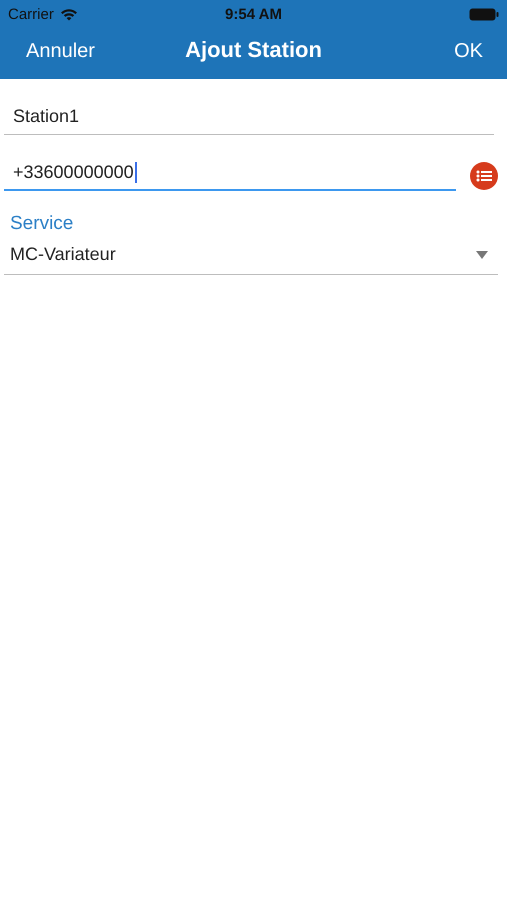 This screenshot has height=900, width=507. Describe the element at coordinates (253, 14) in the screenshot. I see `status-time: 9:54 AM` at that location.